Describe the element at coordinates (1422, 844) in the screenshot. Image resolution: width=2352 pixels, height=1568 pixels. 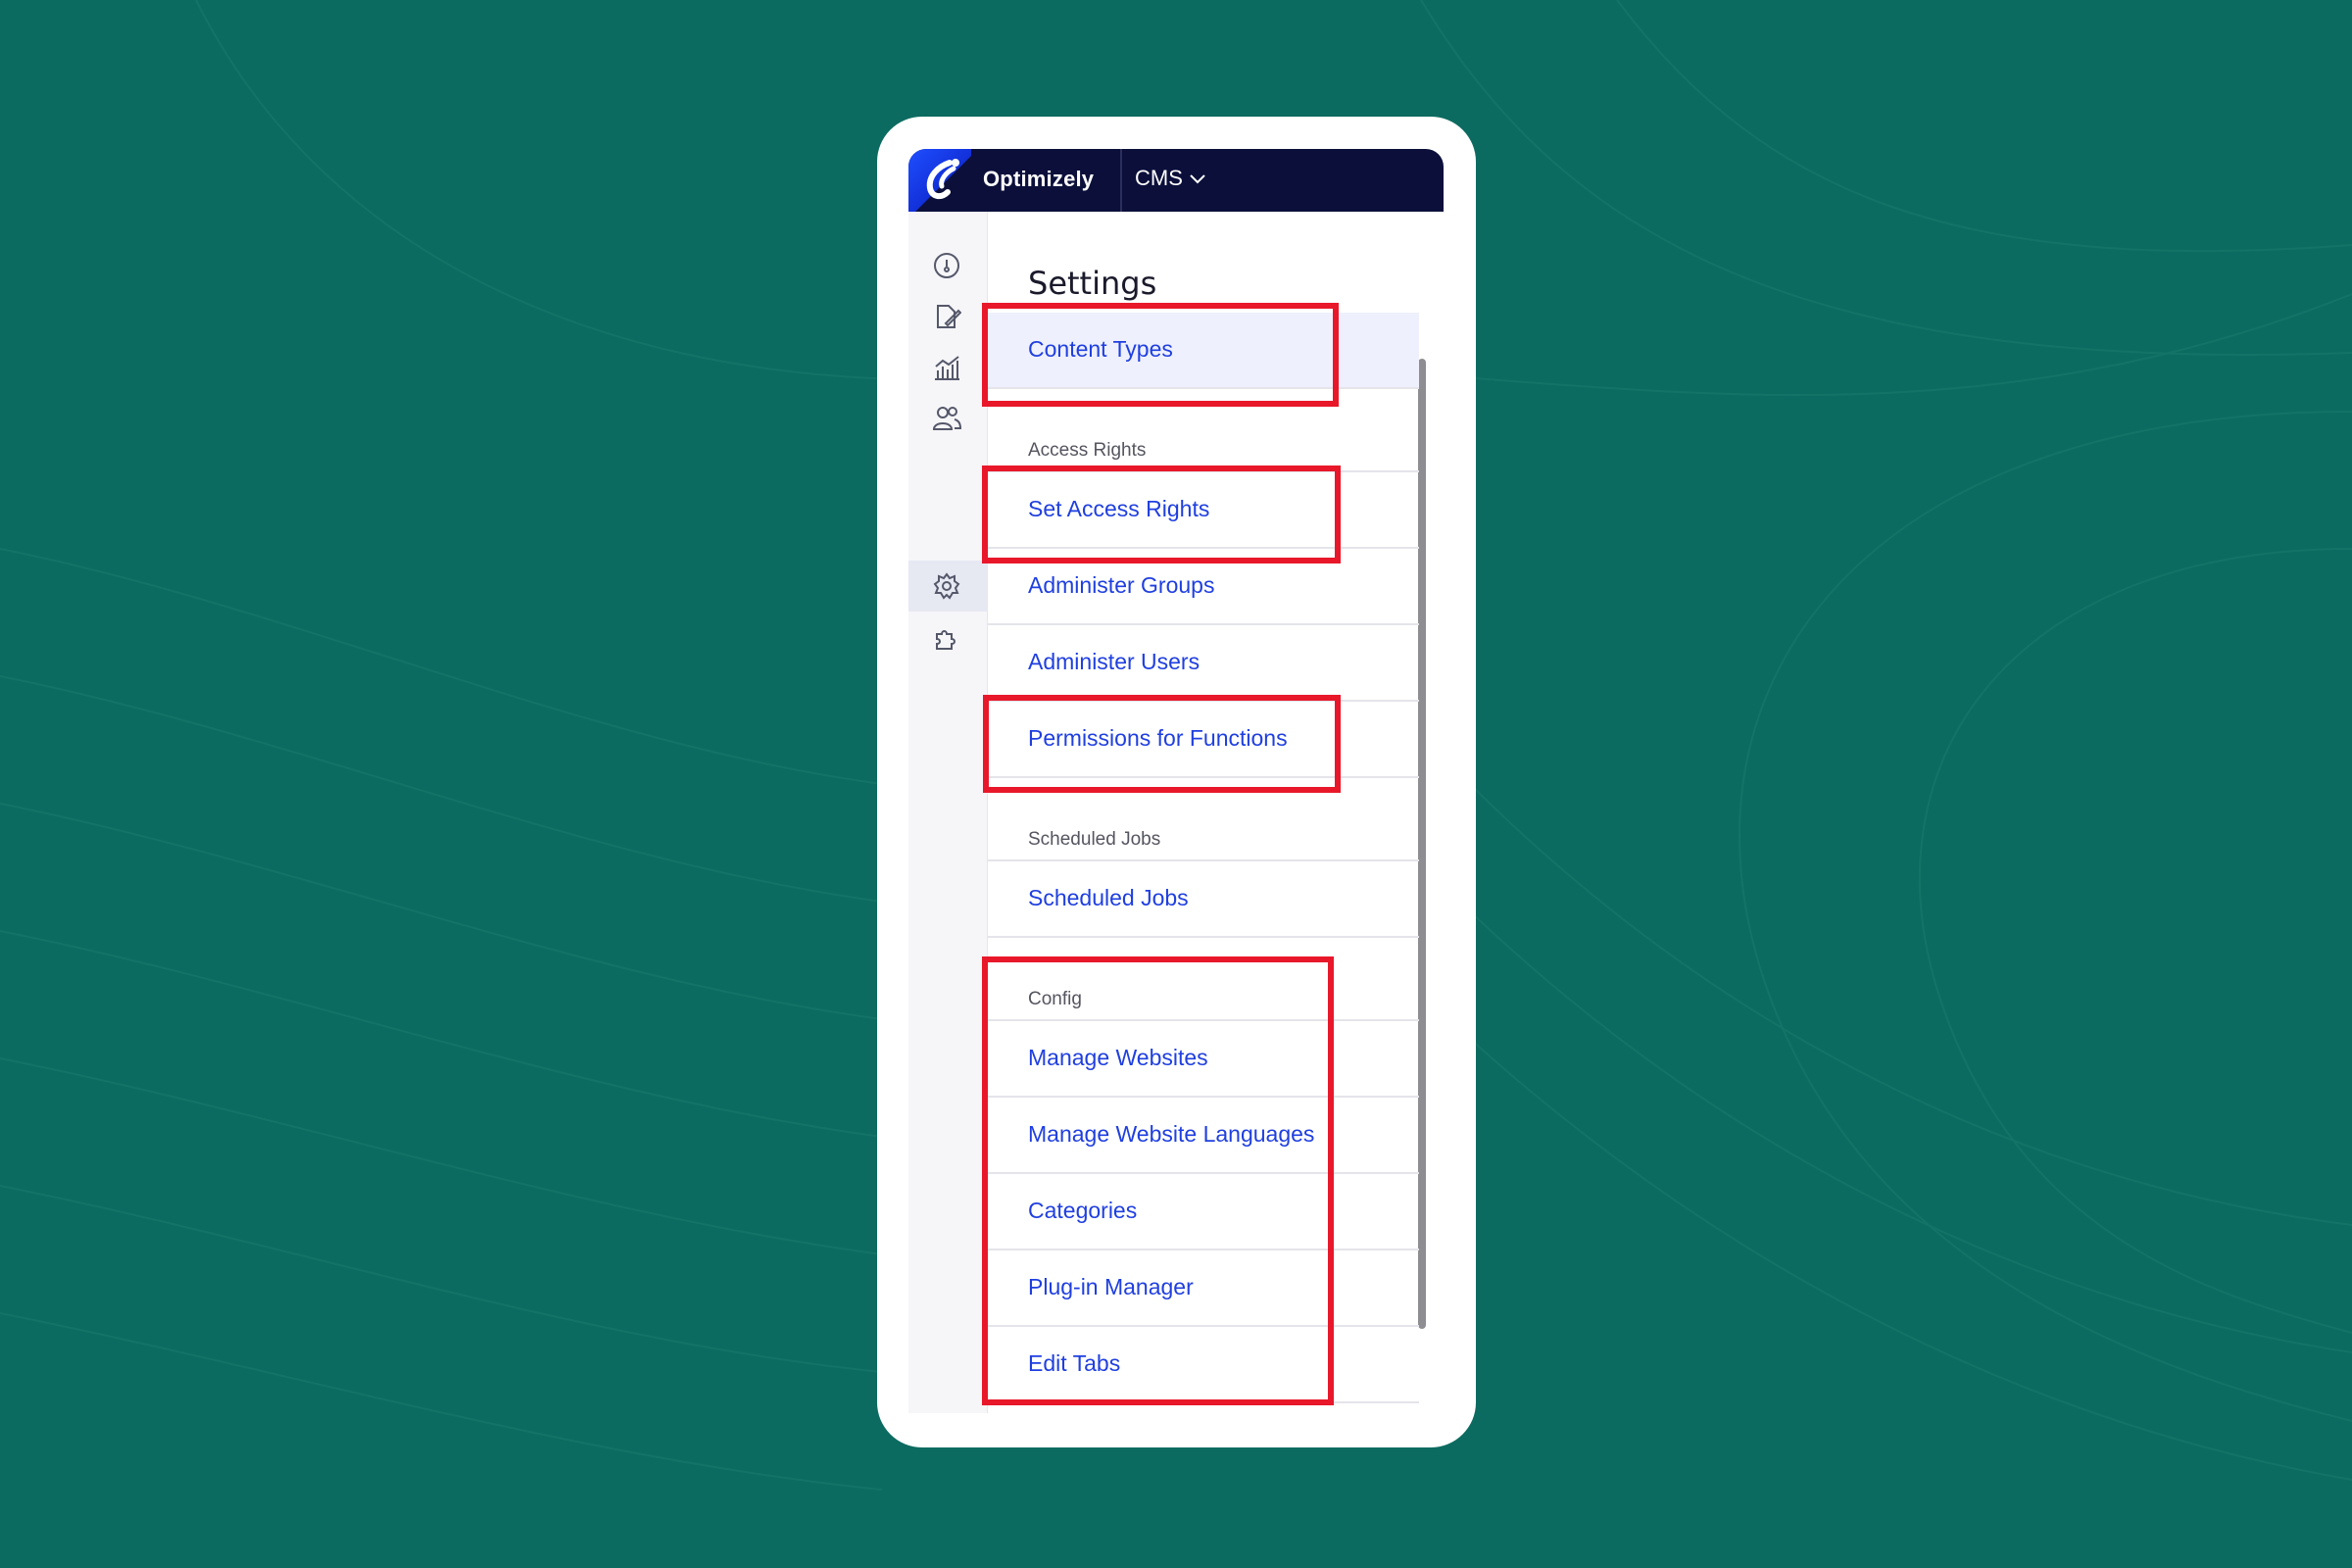
I see `scrollbar` at that location.